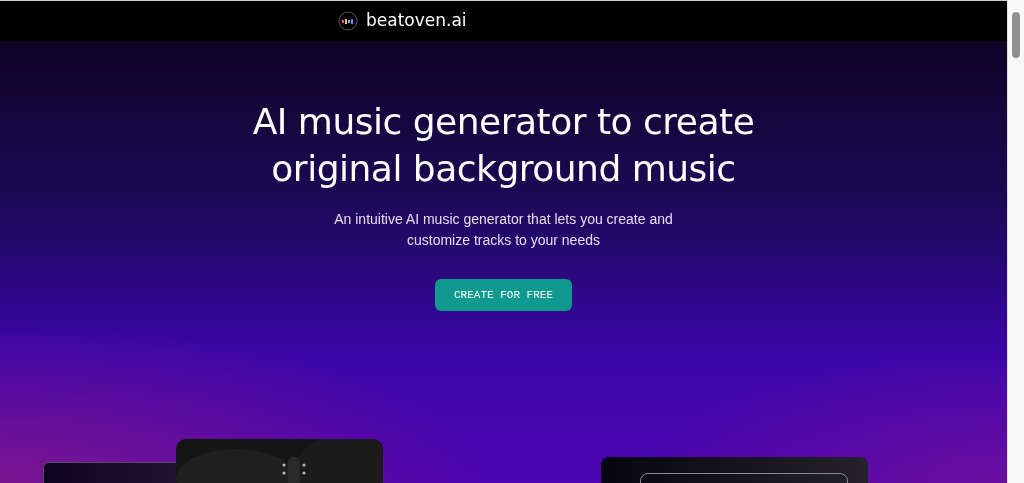 The height and width of the screenshot is (483, 1024). I want to click on hero-subtitle: An intuitive AI music generator that lets you create and customize tracks to your needs, so click(503, 229).